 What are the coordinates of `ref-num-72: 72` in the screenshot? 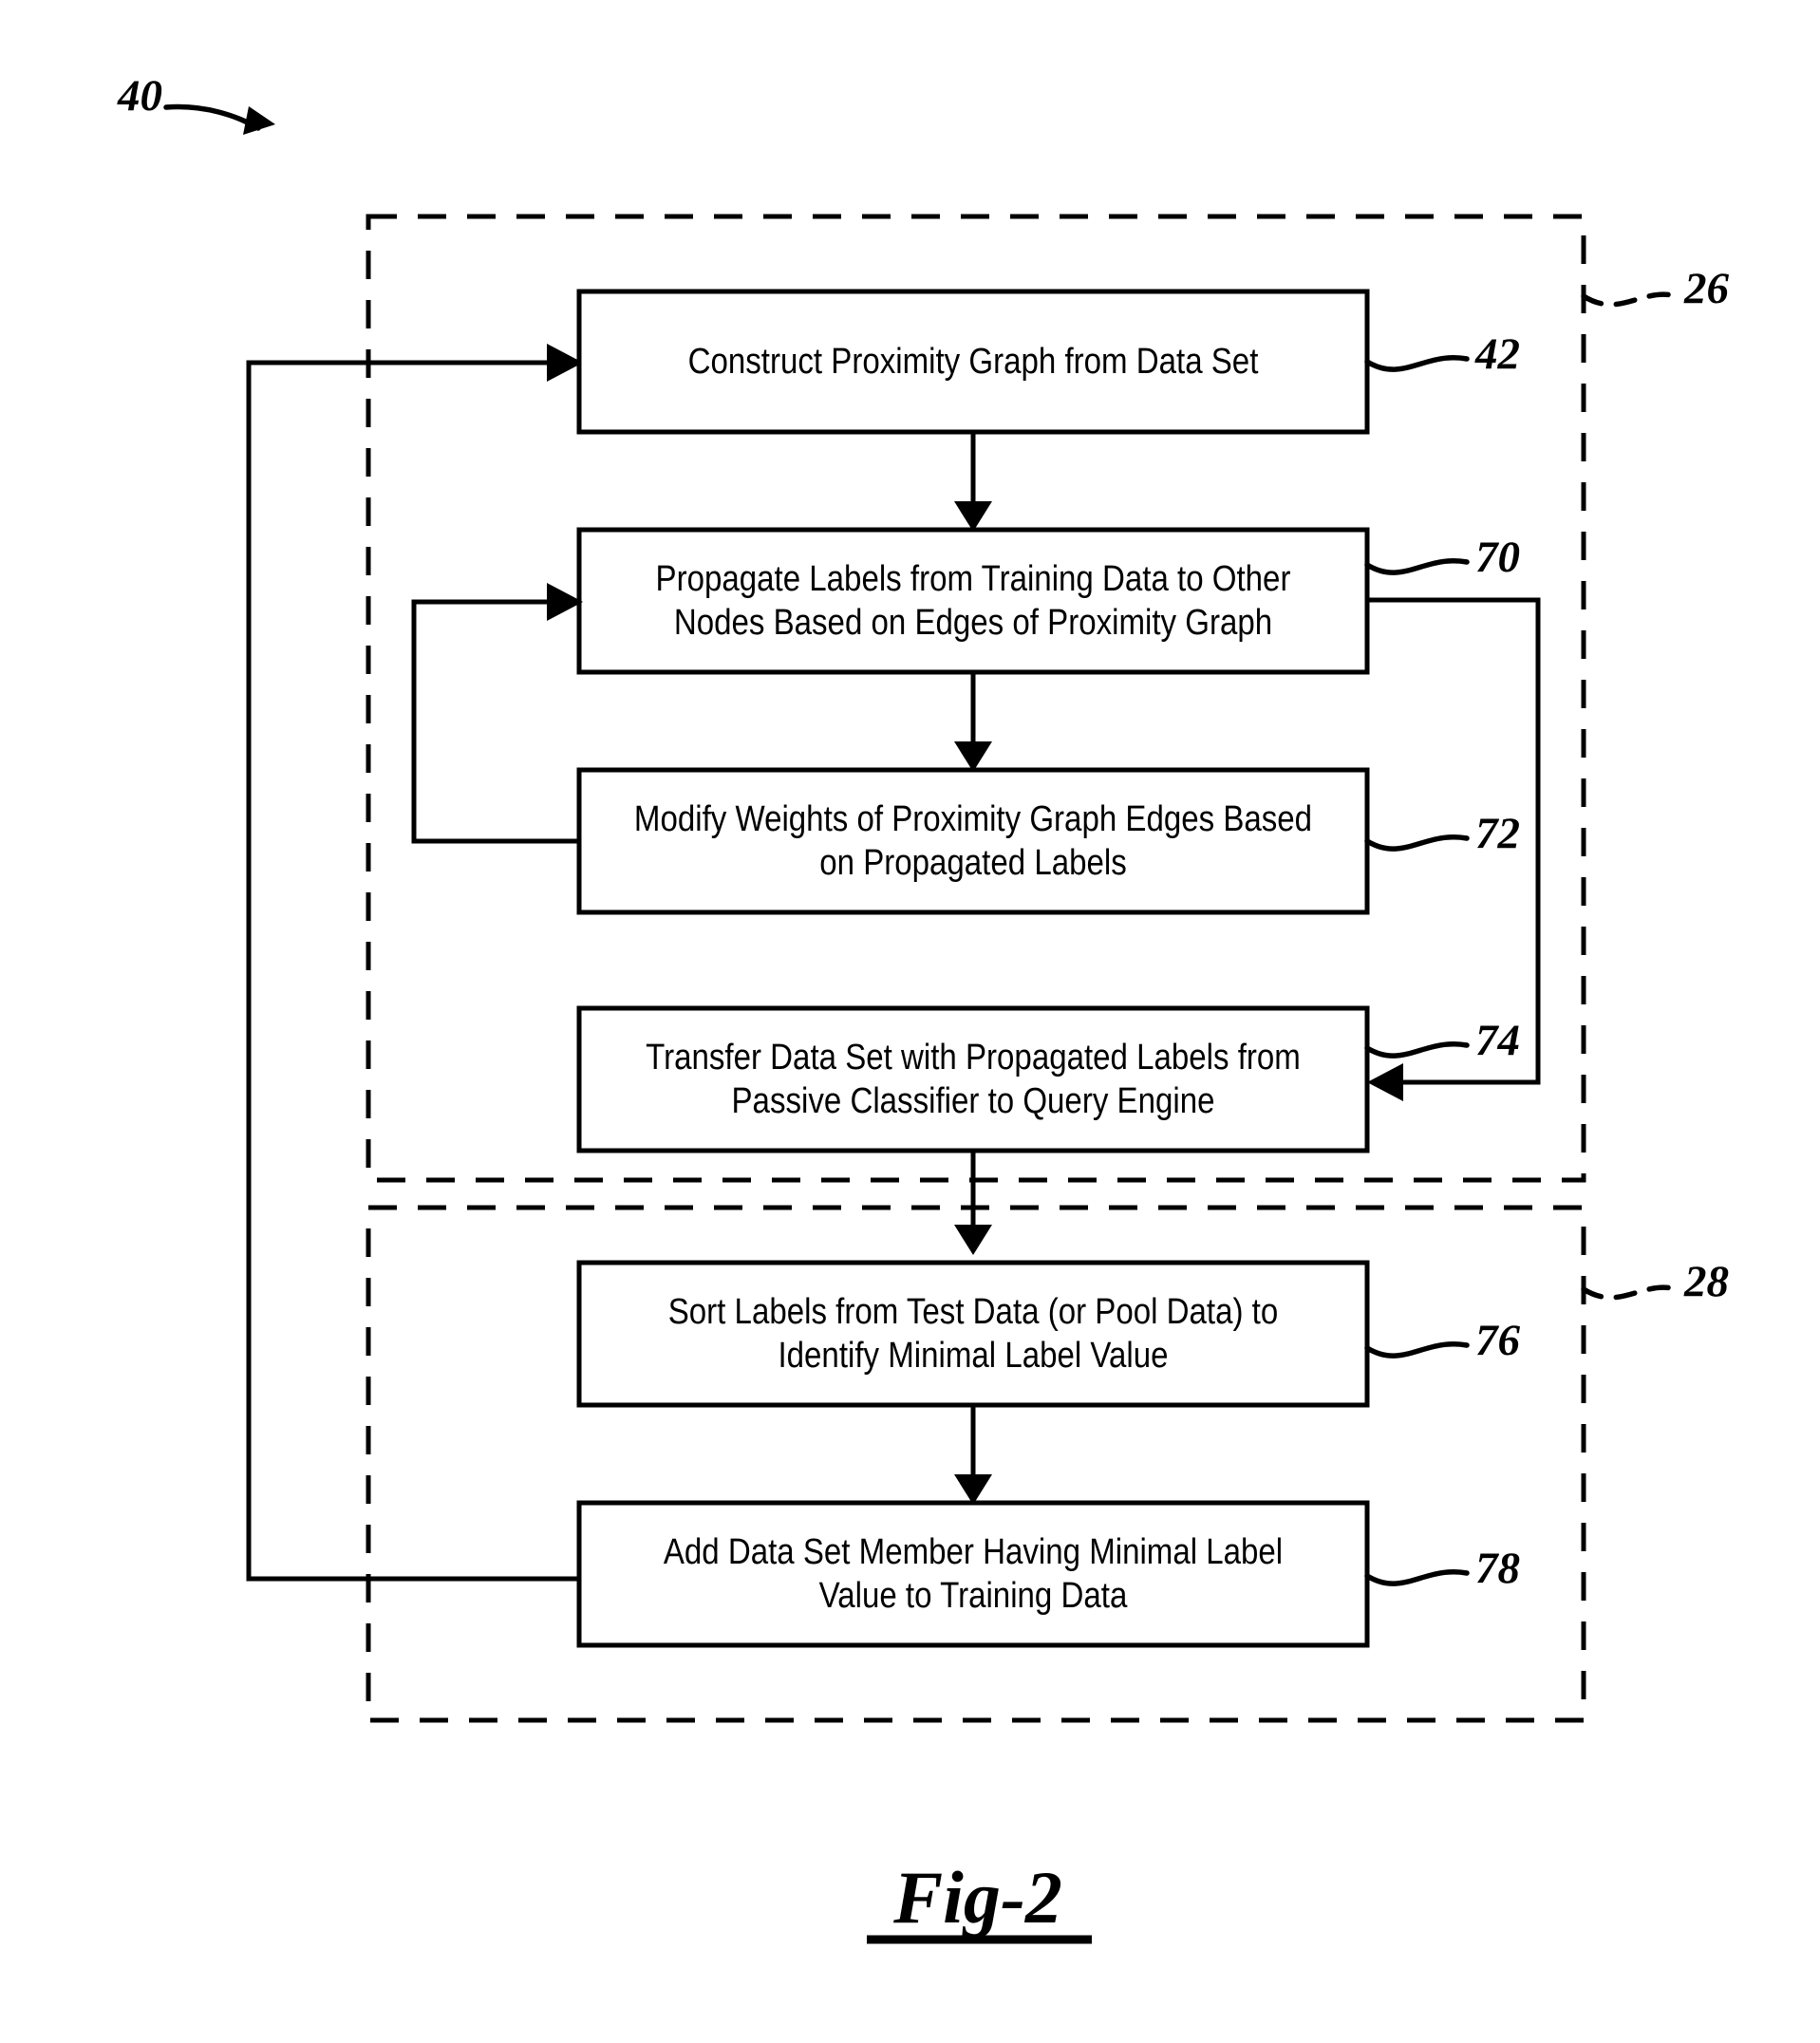 It's located at (1497, 833).